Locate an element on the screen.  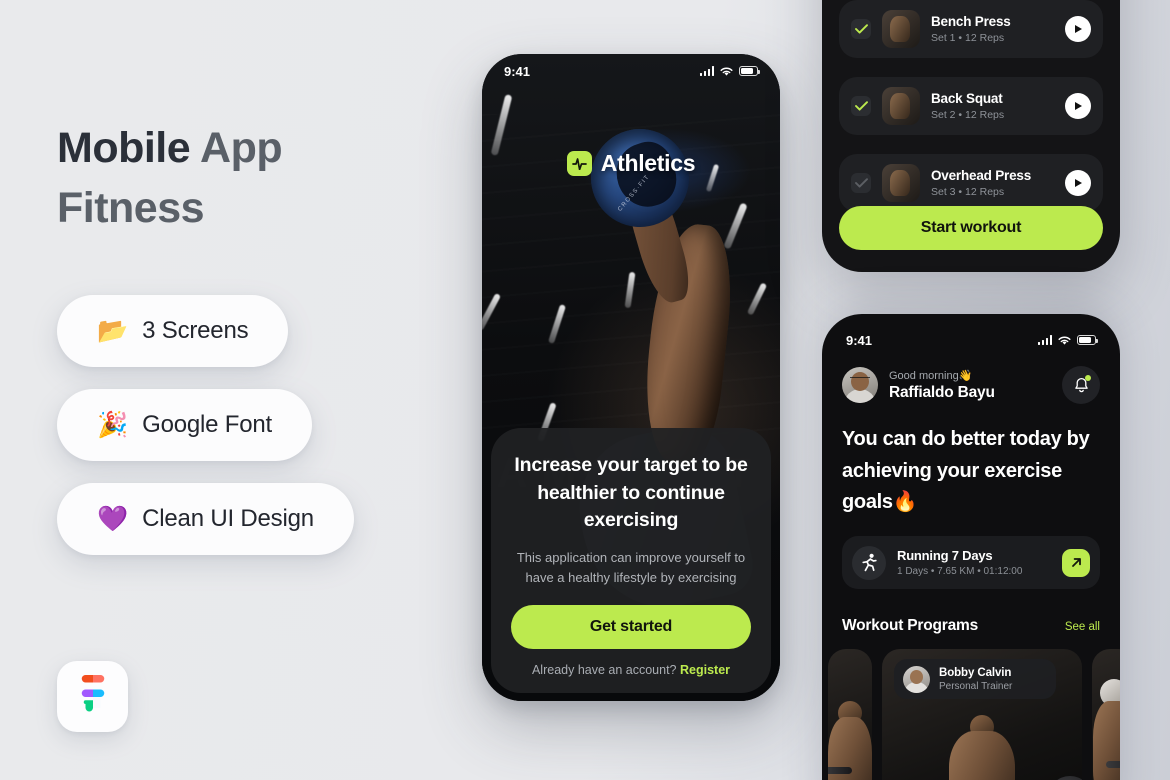
register-link: Register is located at coordinates (705, 670).